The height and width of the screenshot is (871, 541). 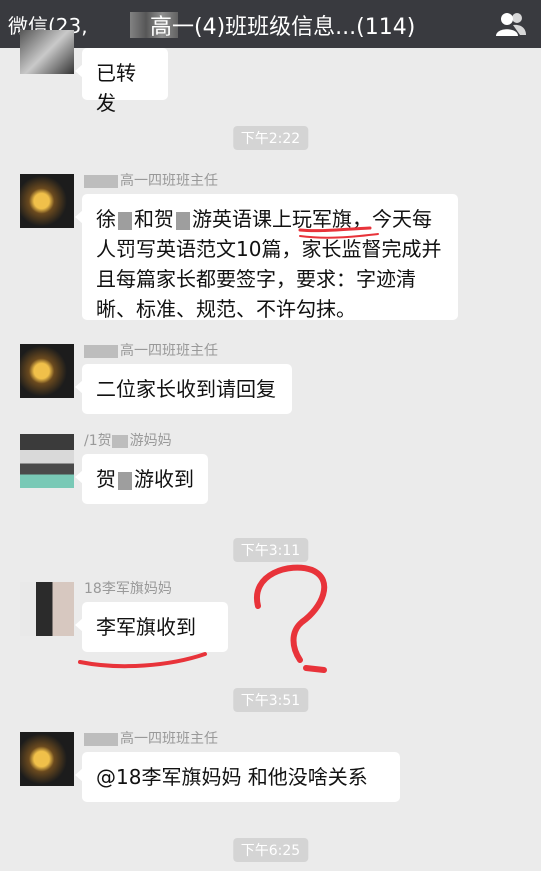 What do you see at coordinates (315, 669) in the screenshot?
I see `question-mark-dot` at bounding box center [315, 669].